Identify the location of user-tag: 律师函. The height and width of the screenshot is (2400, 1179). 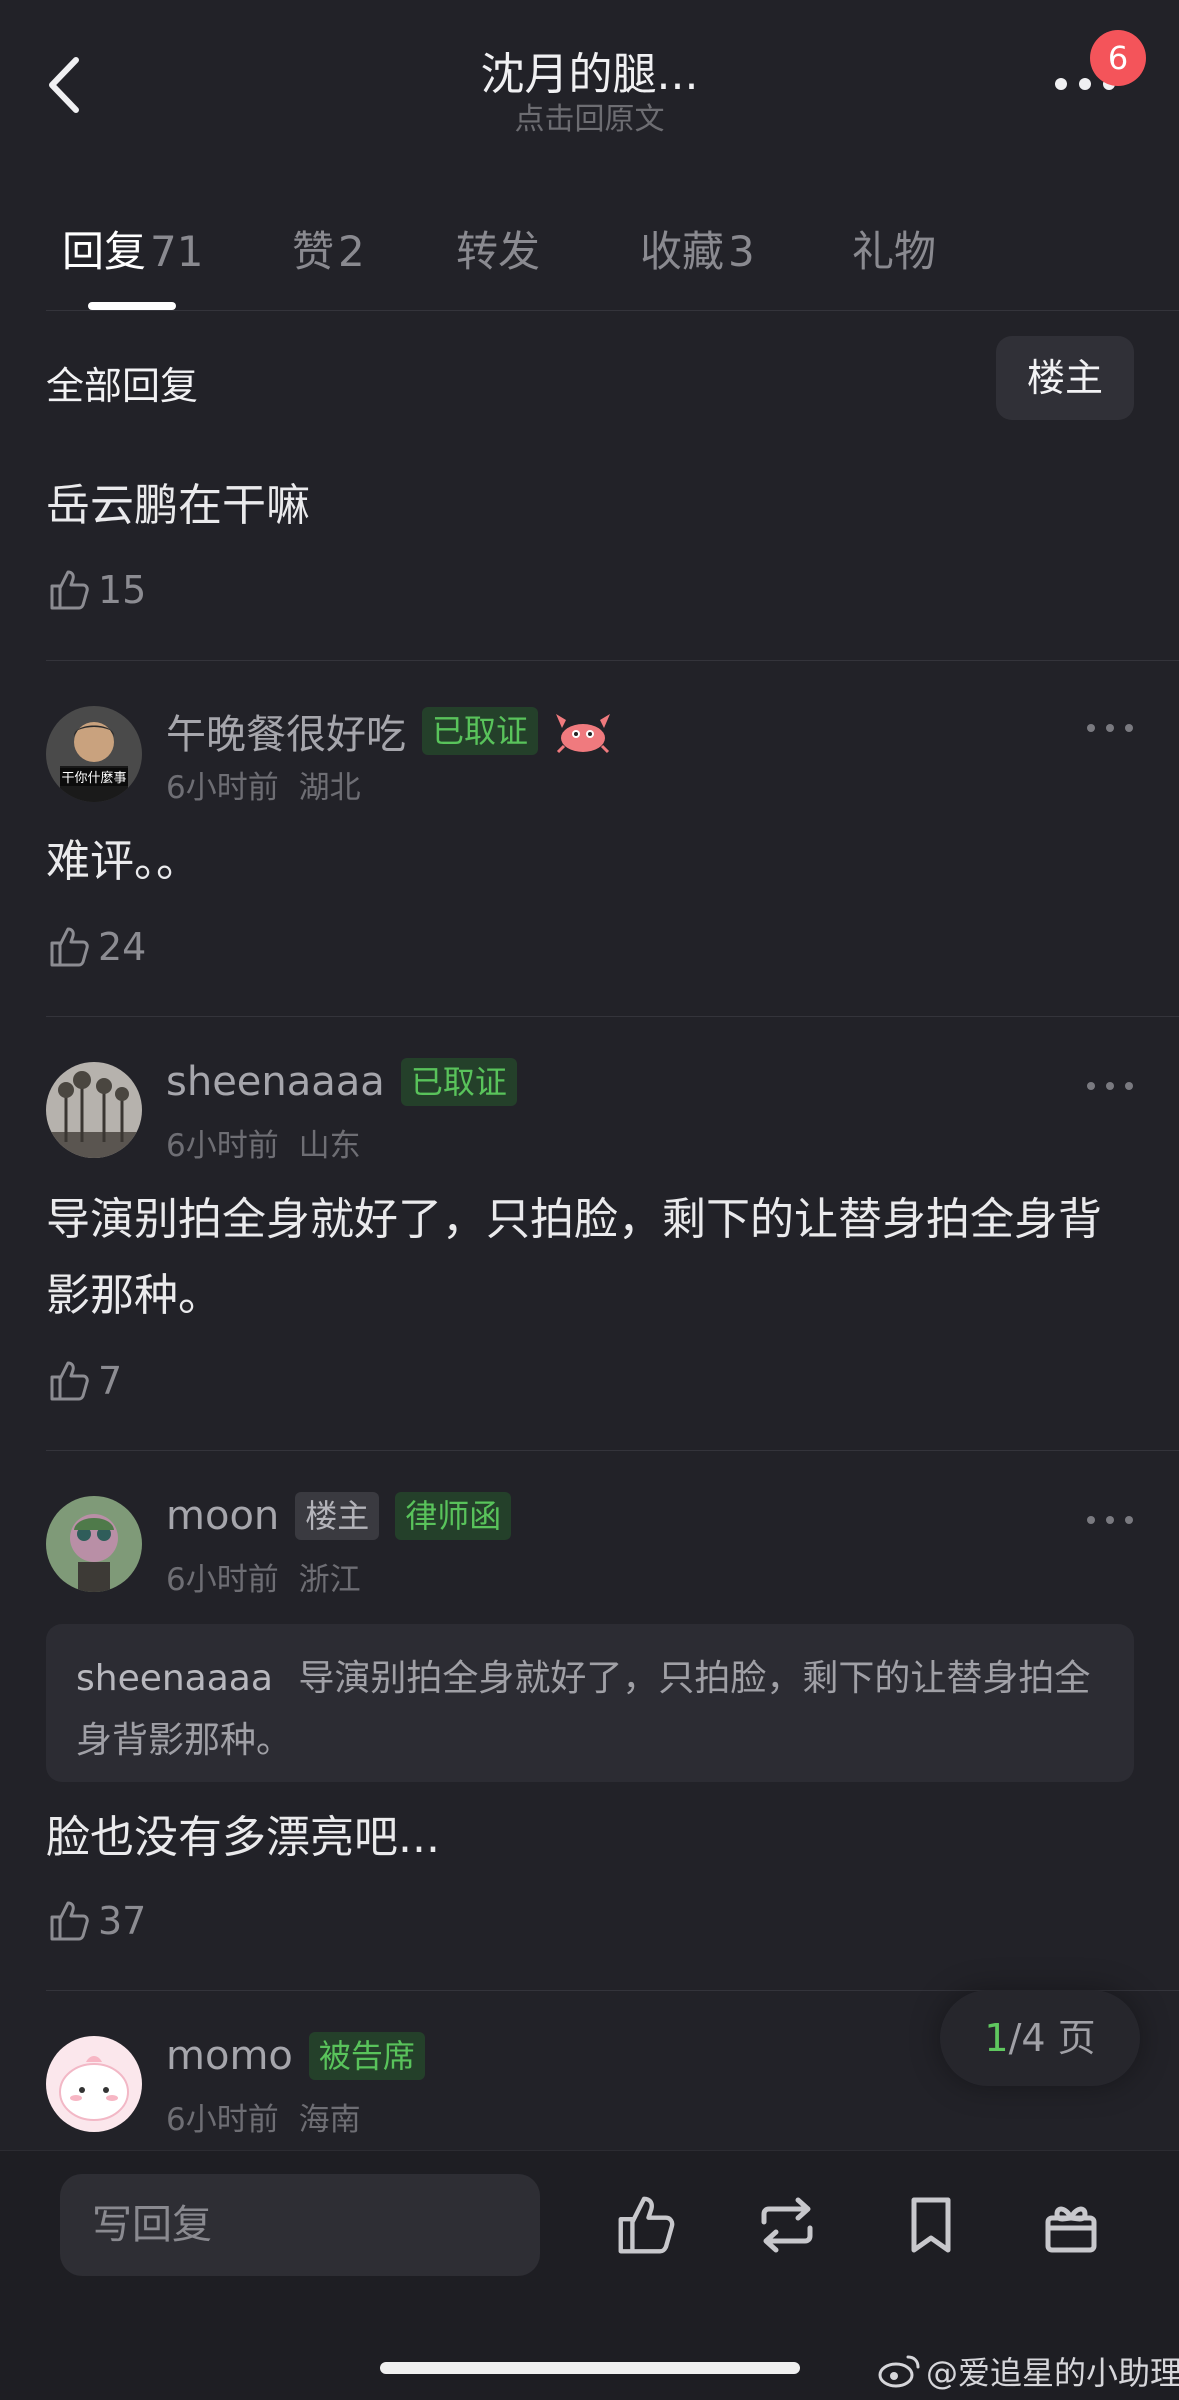
(453, 1516).